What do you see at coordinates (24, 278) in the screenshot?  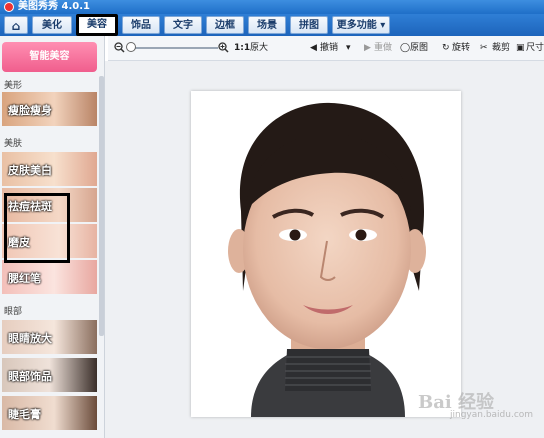 I see `tool-label: 腮红笔` at bounding box center [24, 278].